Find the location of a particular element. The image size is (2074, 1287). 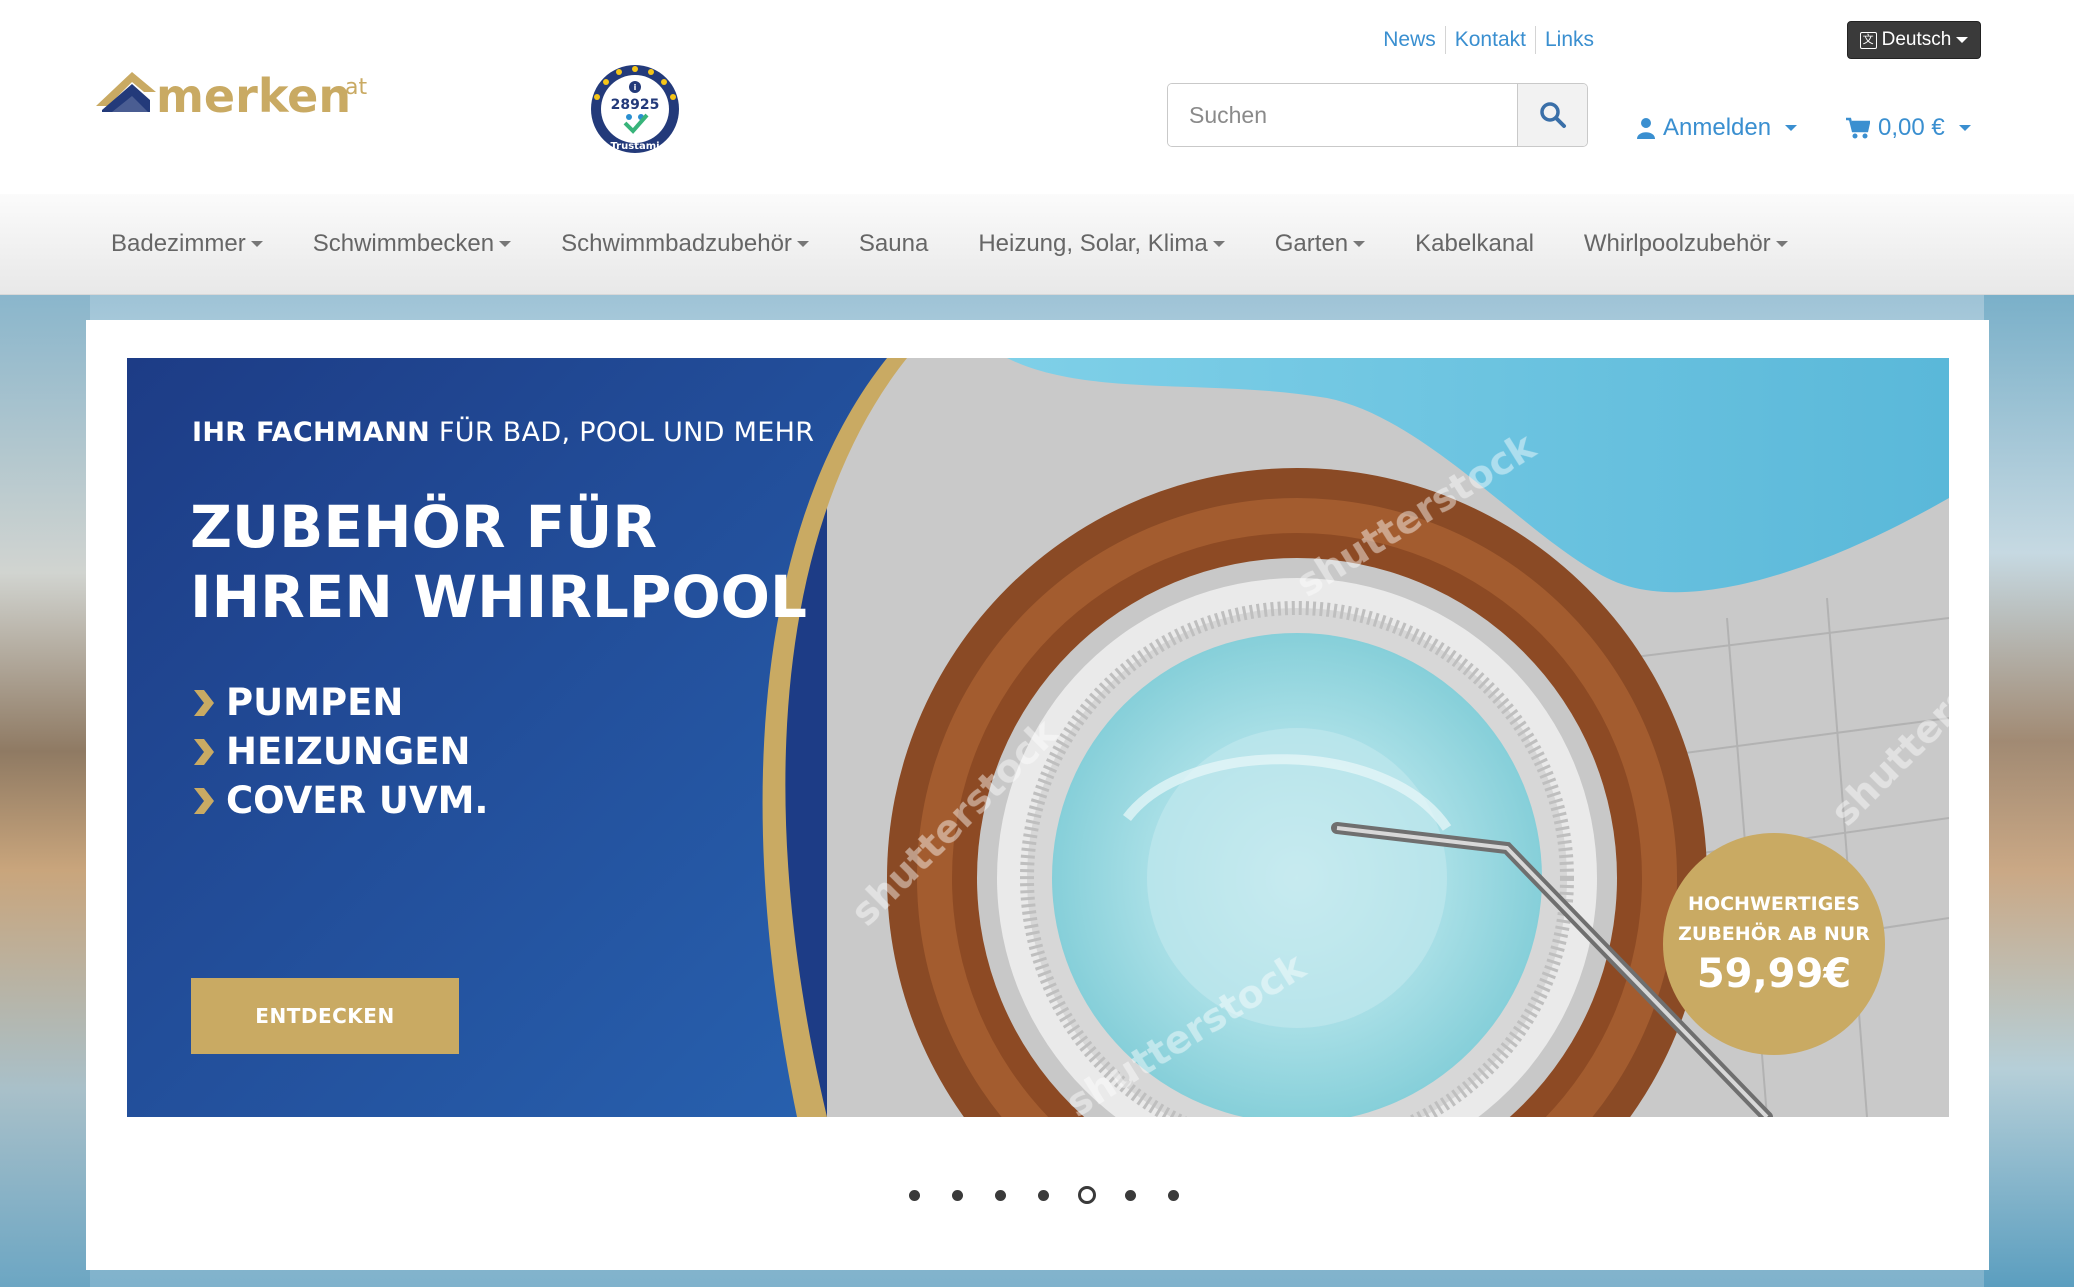

nav-item-badezimmer: Badezimmer is located at coordinates (187, 244).